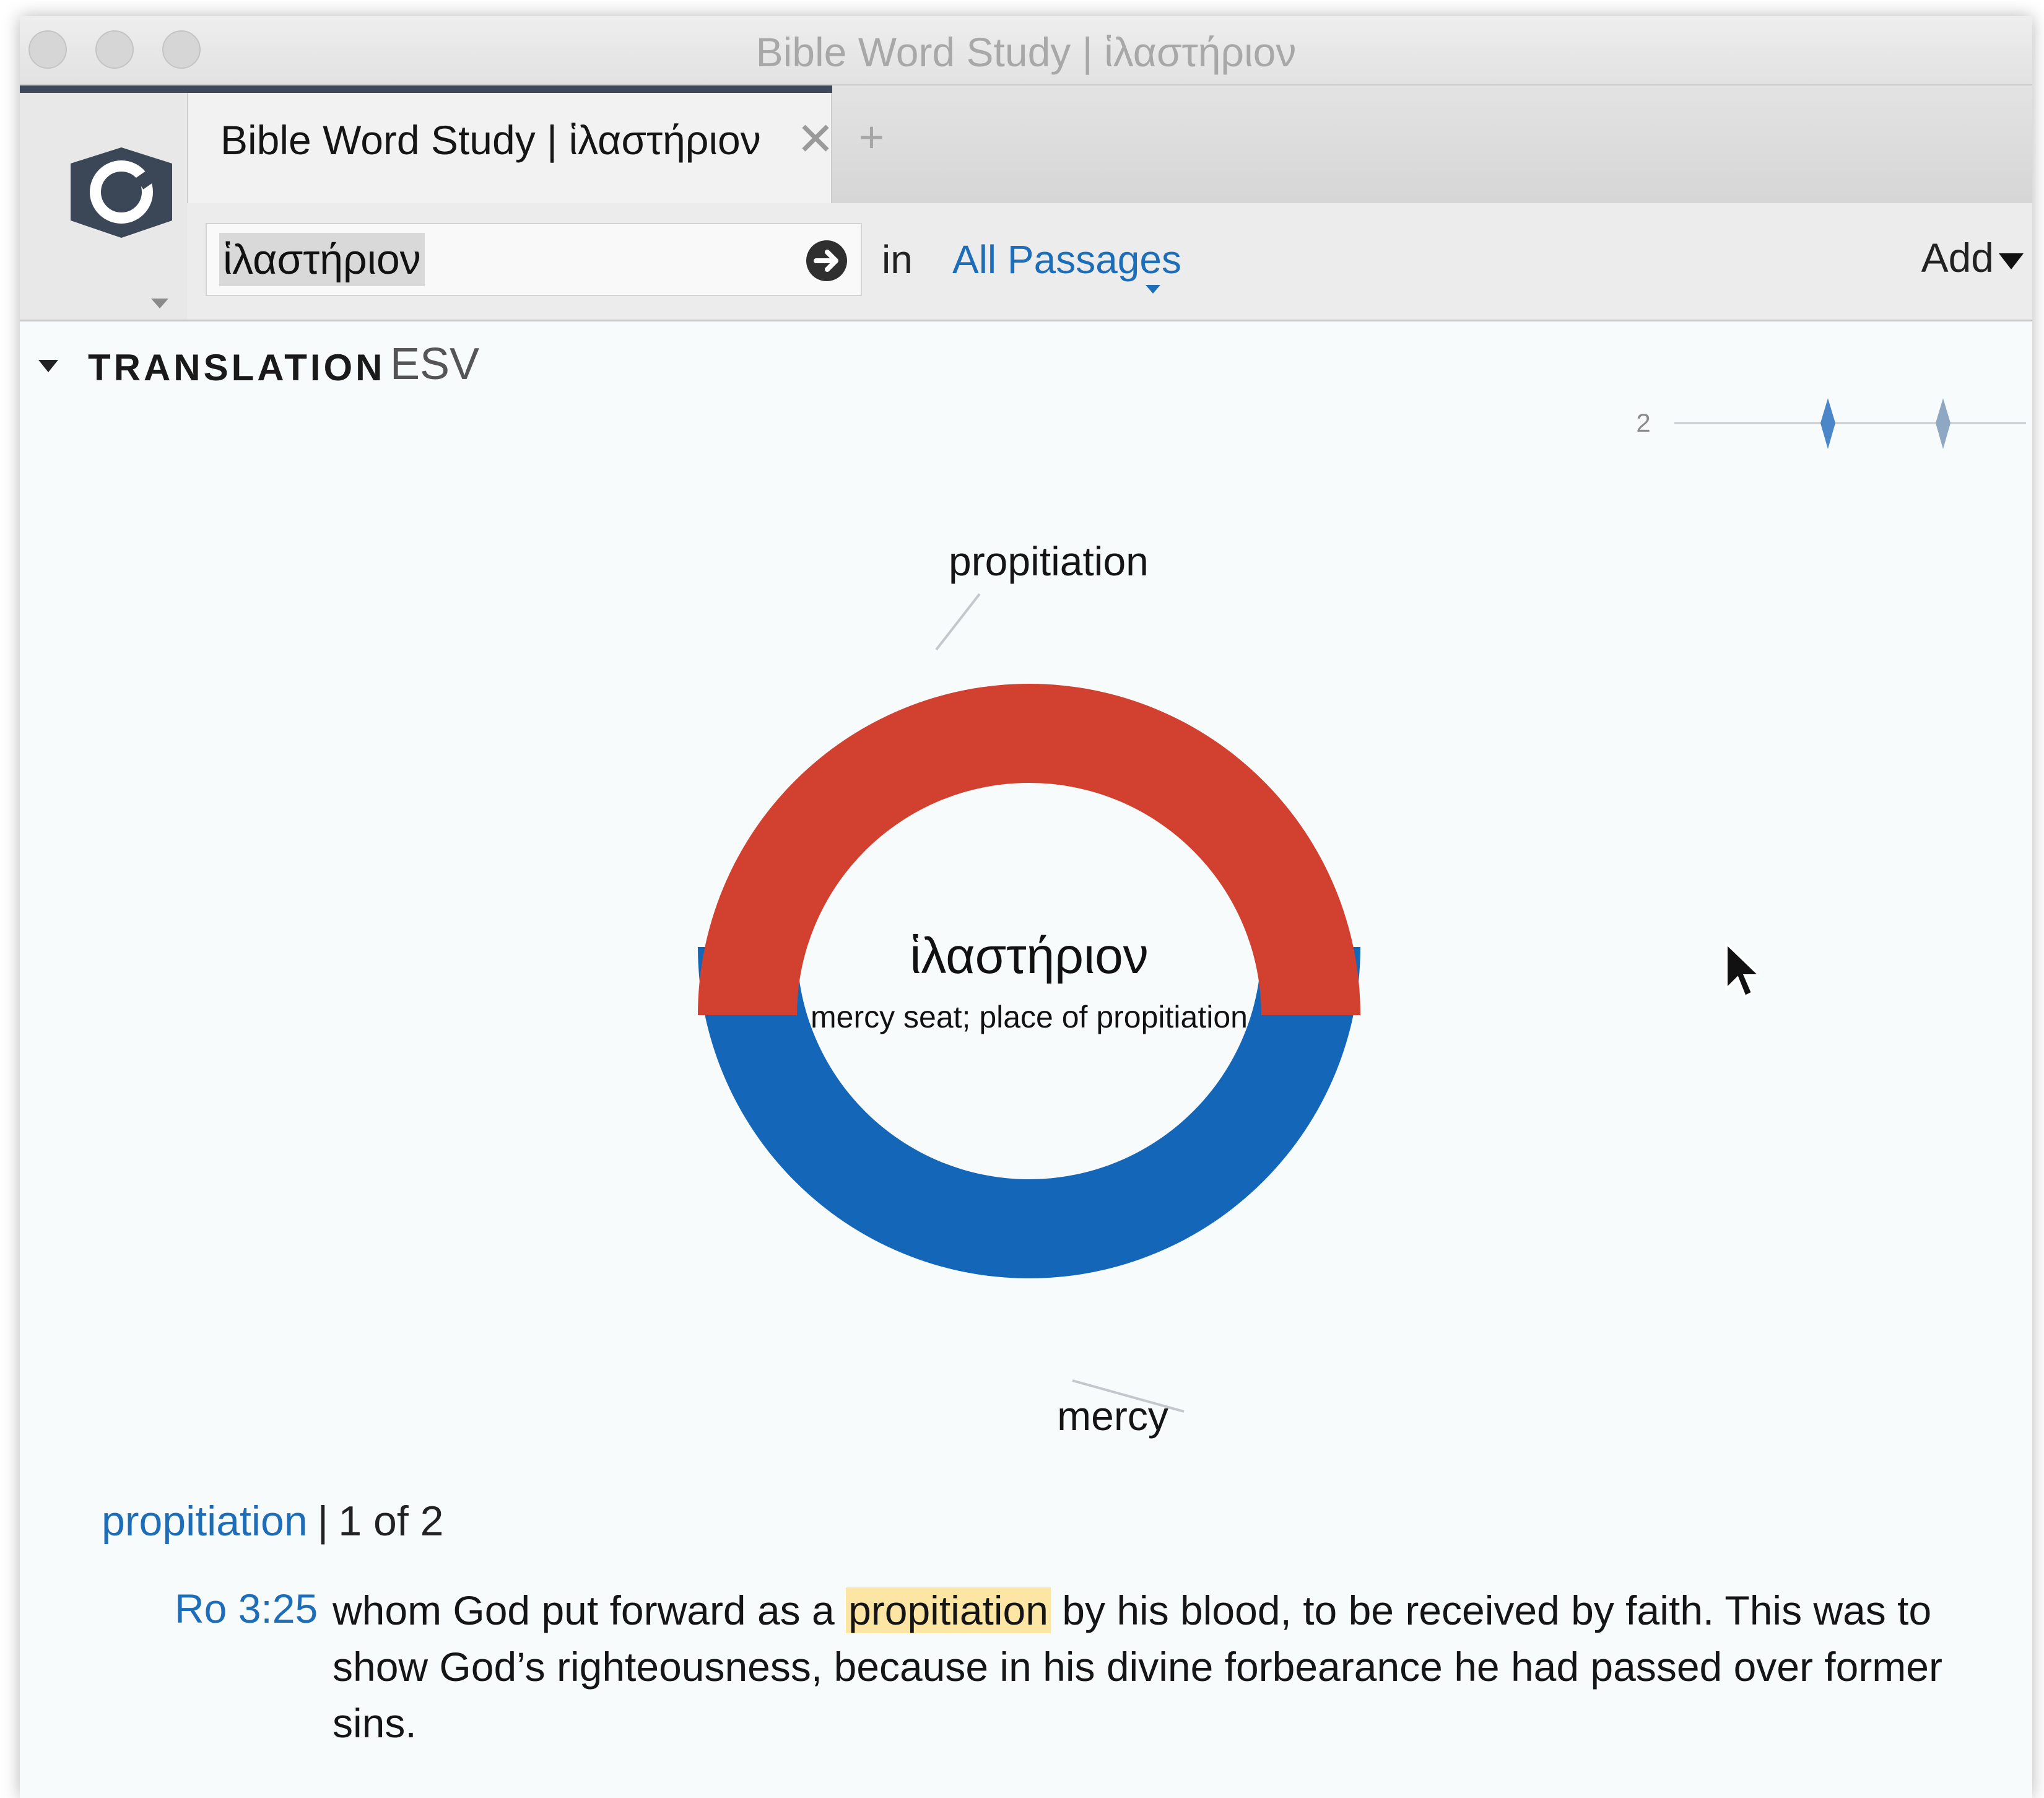  I want to click on disclosure-triangle-icon, so click(48, 366).